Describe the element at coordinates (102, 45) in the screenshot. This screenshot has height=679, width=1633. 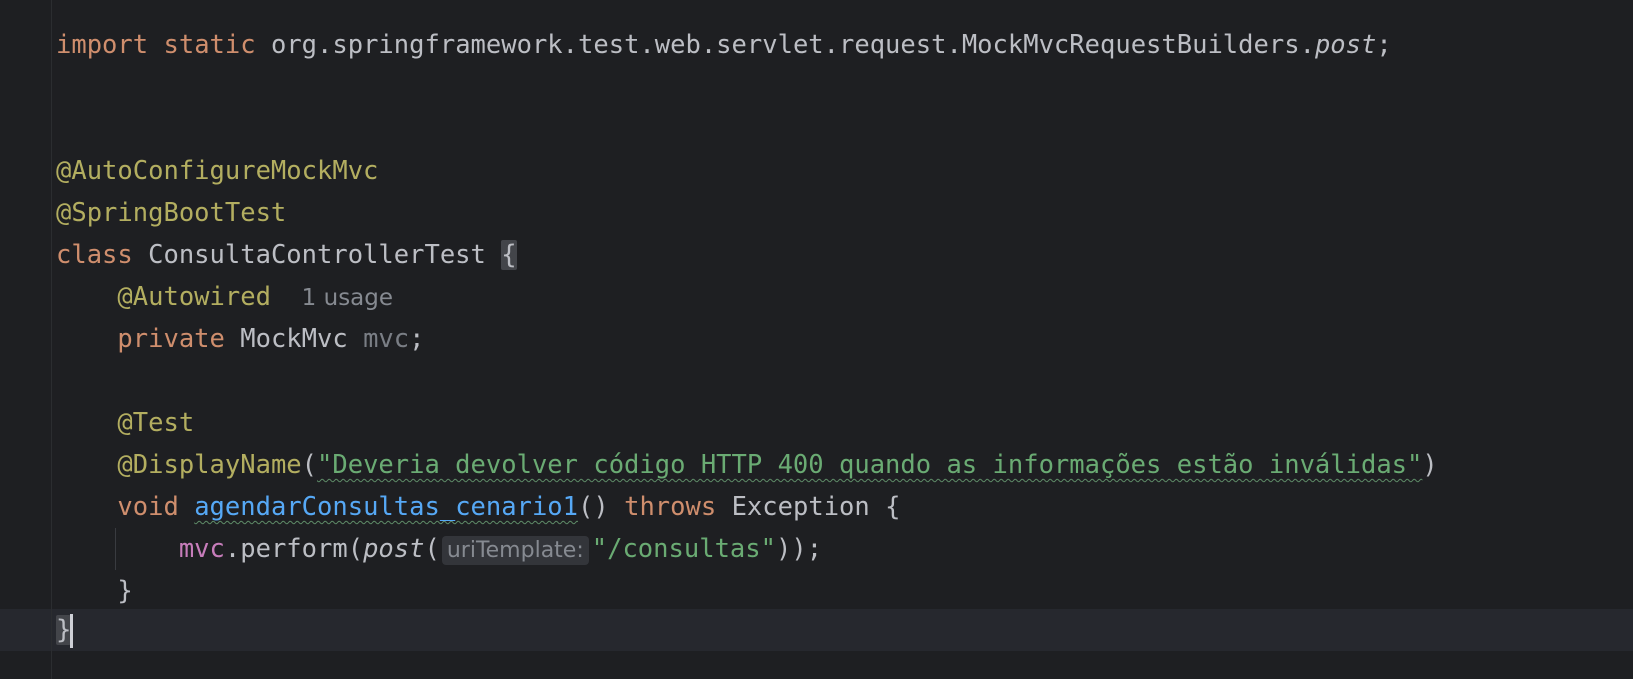
I see `keyword-import: import` at that location.